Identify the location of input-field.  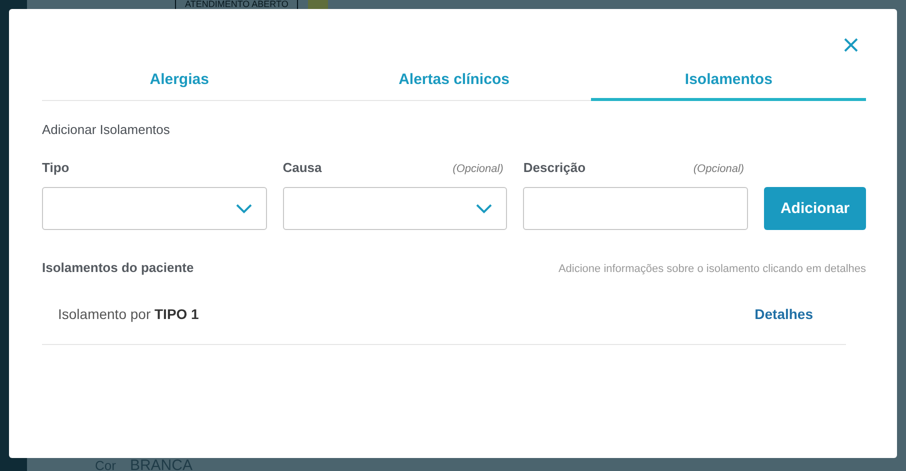
(635, 208).